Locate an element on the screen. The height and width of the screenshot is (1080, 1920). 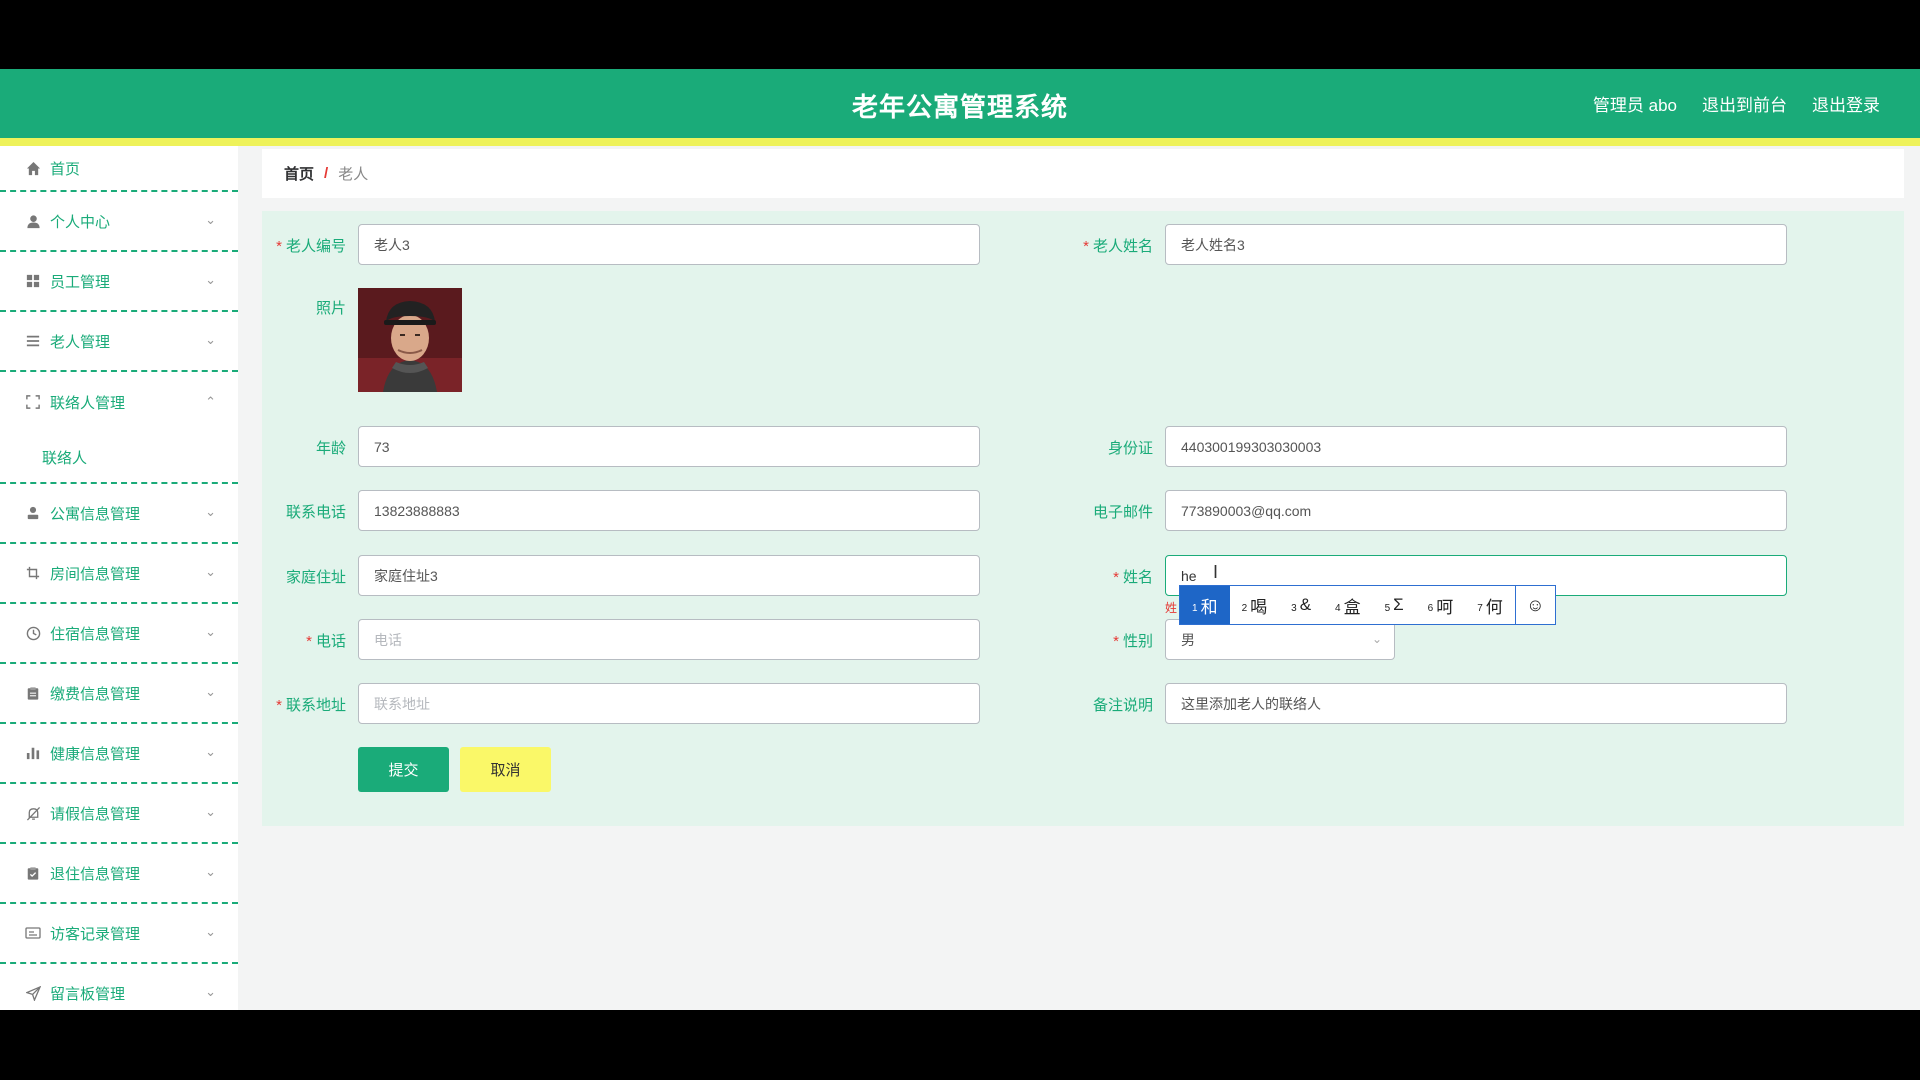
sidebar-item-lodging: 住宿信息管理 ⌄ is located at coordinates (119, 634).